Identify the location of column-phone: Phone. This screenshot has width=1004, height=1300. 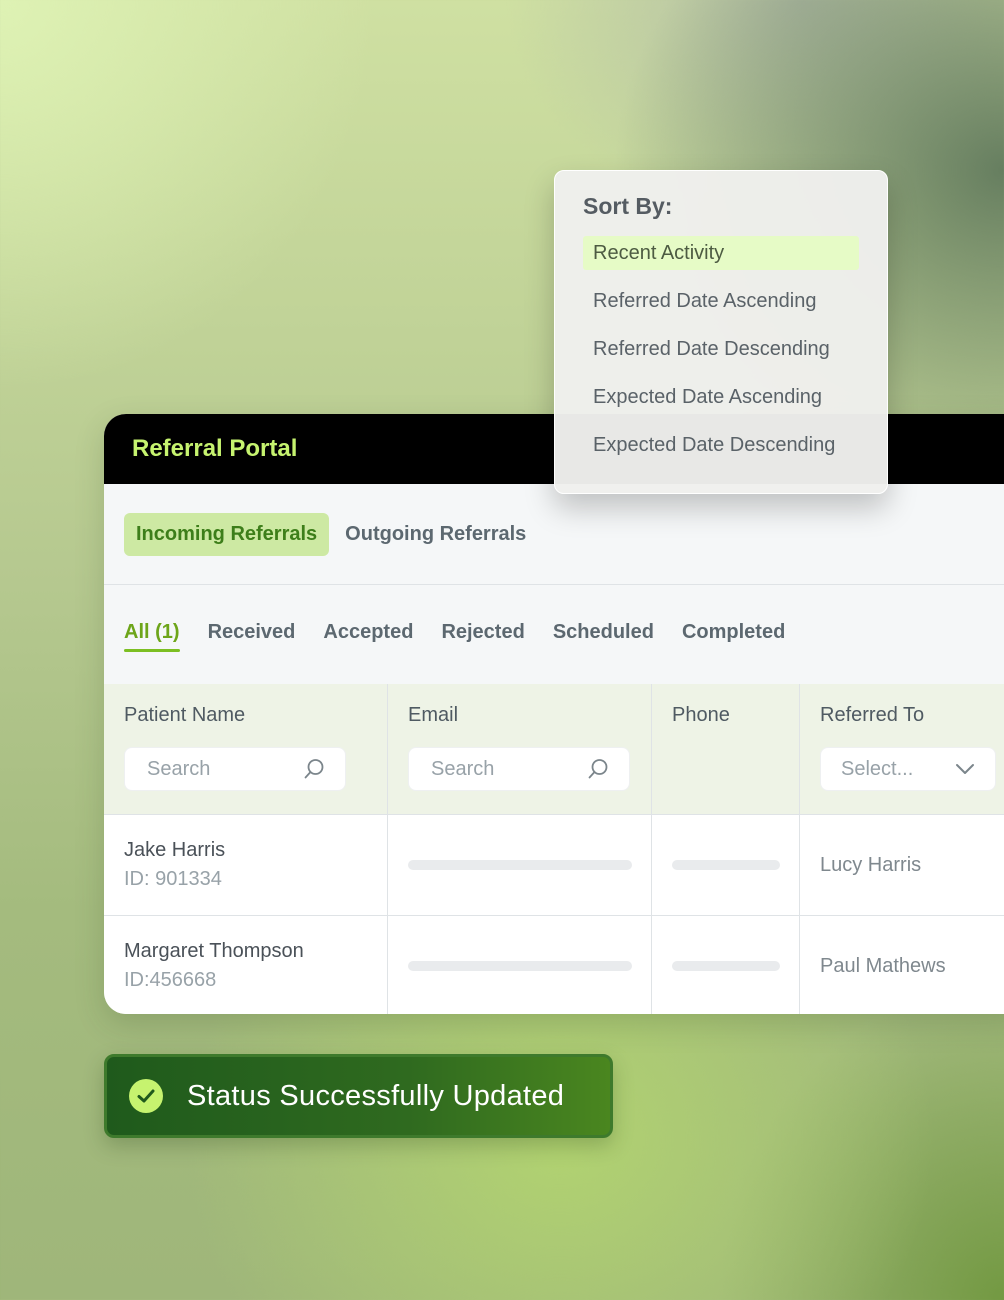
(726, 749).